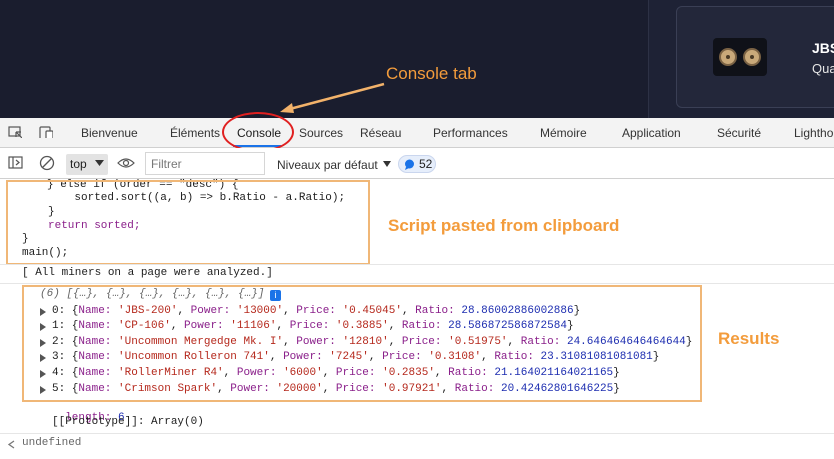  I want to click on miner-thumbnail, so click(740, 57).